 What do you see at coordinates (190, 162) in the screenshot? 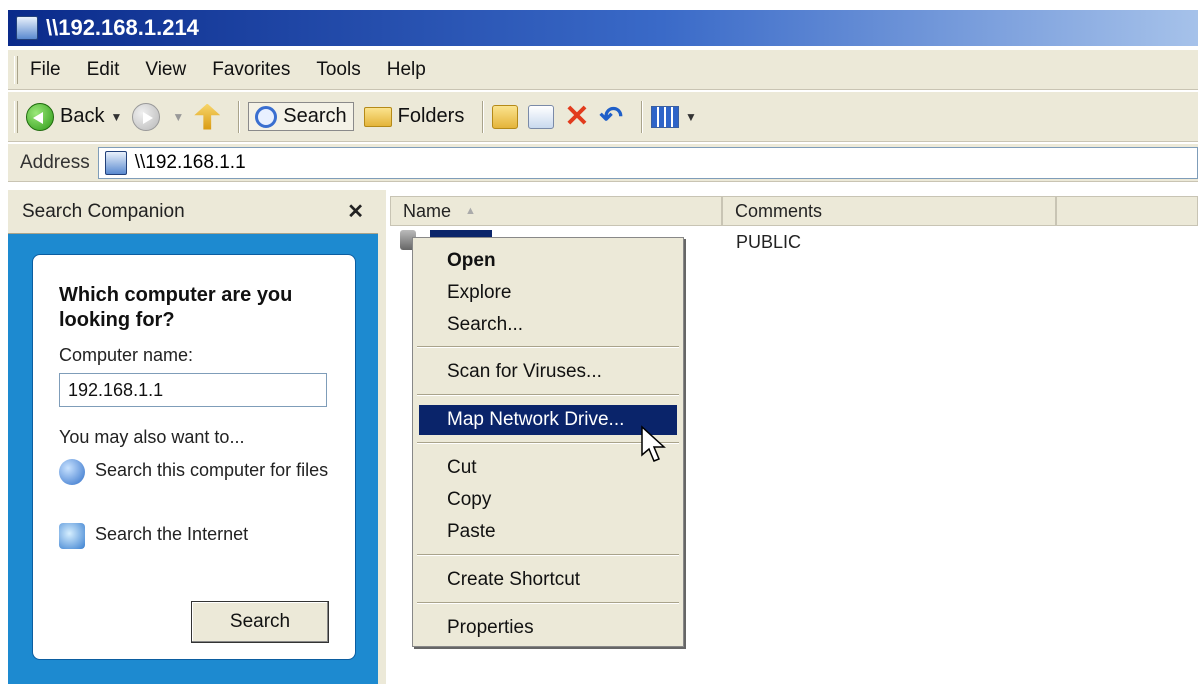
I see `address-value: \\192.168.1.1` at bounding box center [190, 162].